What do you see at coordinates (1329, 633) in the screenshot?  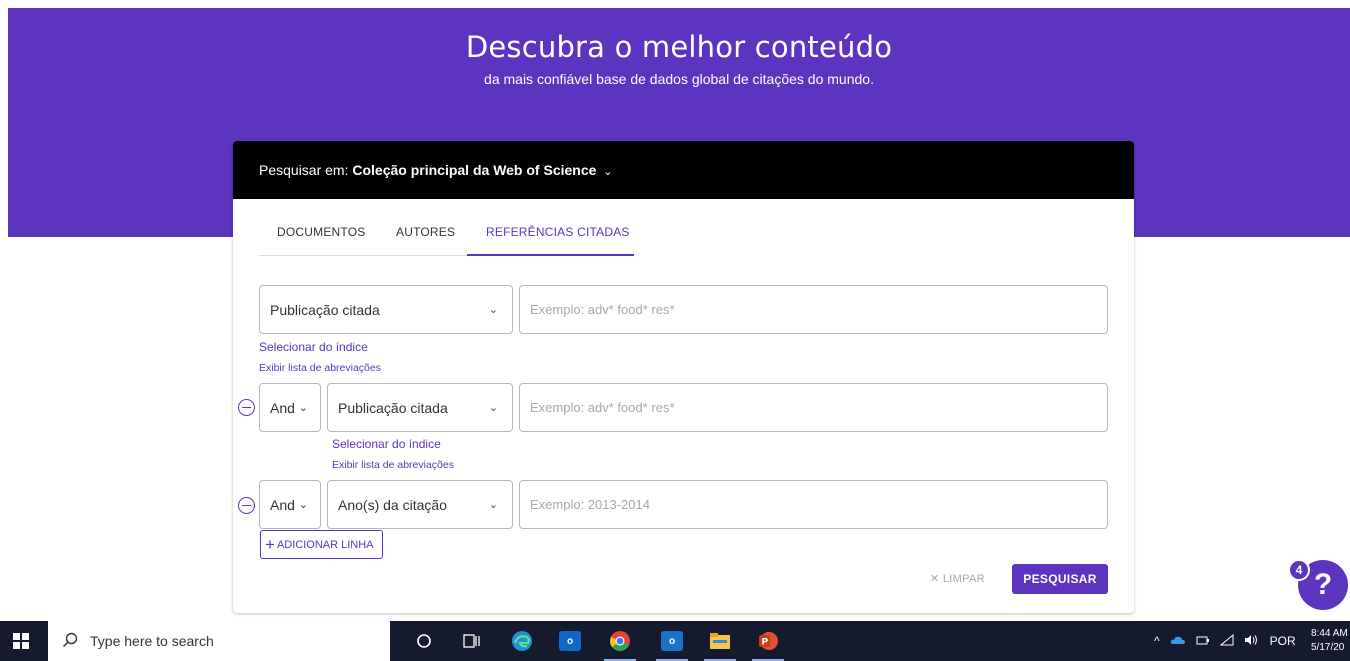 I see `clock-time: 8:44 AM` at bounding box center [1329, 633].